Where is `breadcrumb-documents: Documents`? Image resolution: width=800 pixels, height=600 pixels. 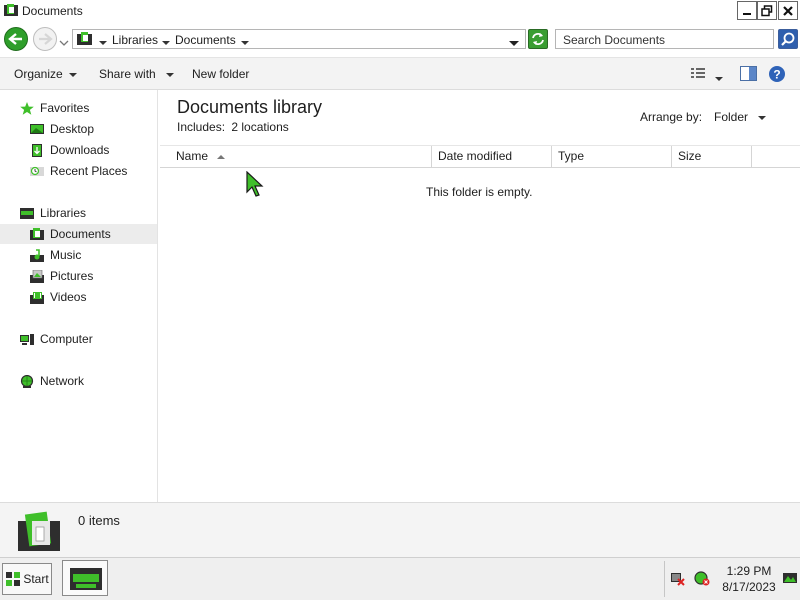 breadcrumb-documents: Documents is located at coordinates (205, 40).